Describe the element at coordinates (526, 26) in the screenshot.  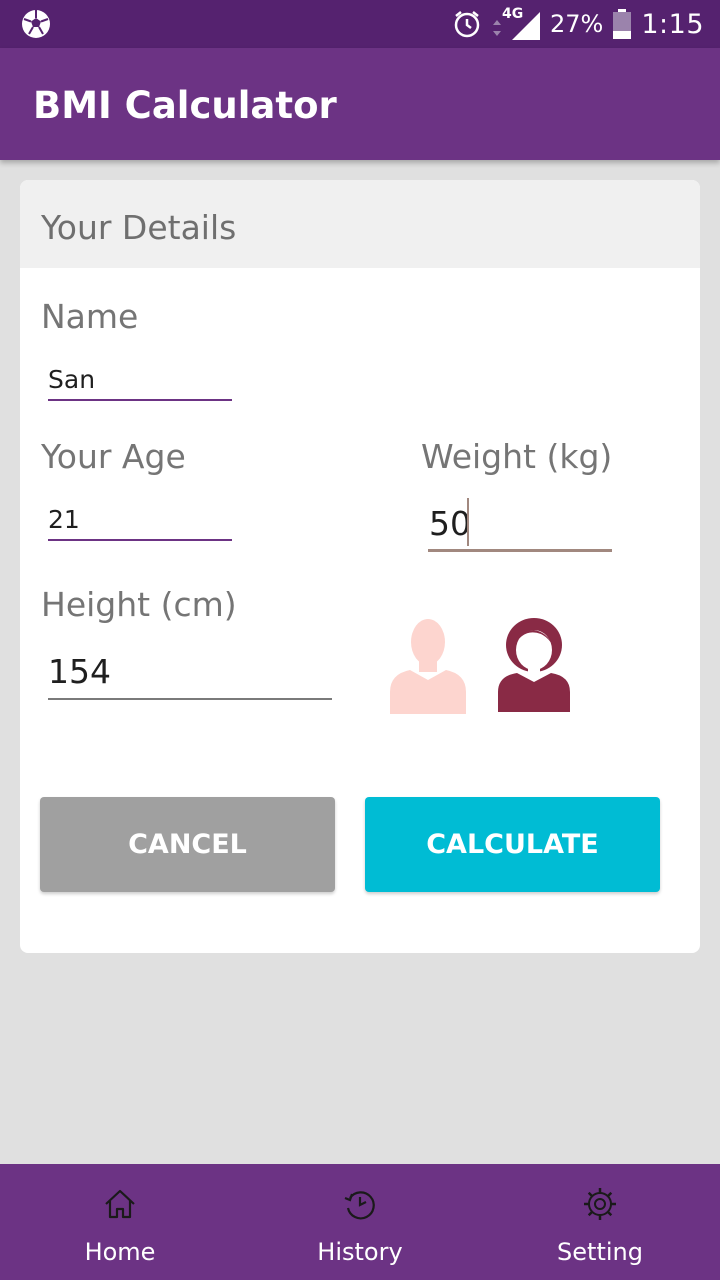
I see `signal-icon` at that location.